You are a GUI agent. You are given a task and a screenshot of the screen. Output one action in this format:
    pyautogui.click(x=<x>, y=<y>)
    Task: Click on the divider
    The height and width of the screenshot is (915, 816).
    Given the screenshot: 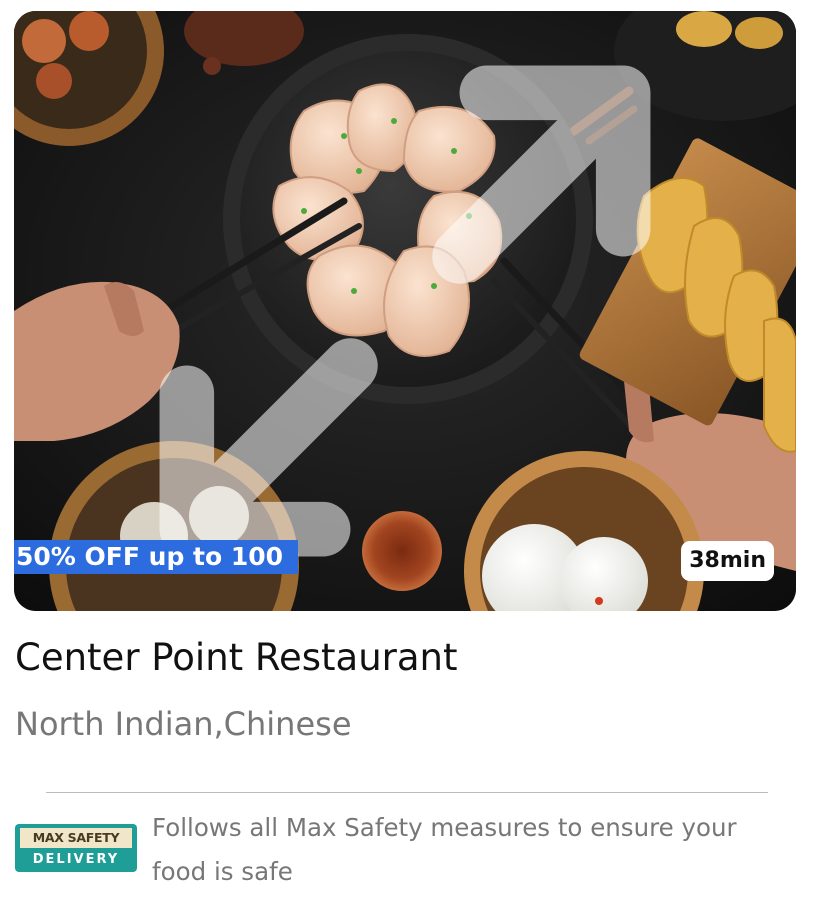 What is the action you would take?
    pyautogui.click(x=407, y=792)
    